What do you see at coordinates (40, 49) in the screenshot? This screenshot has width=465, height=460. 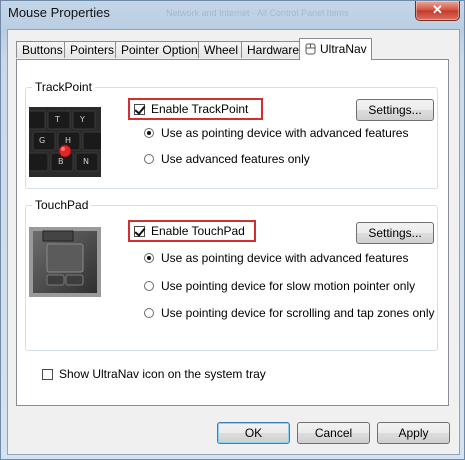 I see `tab-buttons: Buttons` at bounding box center [40, 49].